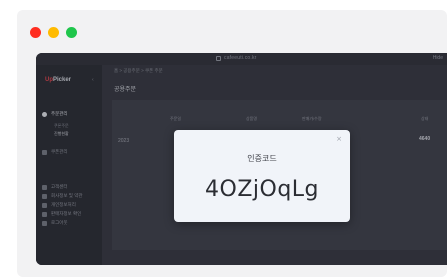 The width and height of the screenshot is (447, 277). I want to click on auth-code-modal: × 인증코드 4OZjOqLg, so click(262, 176).